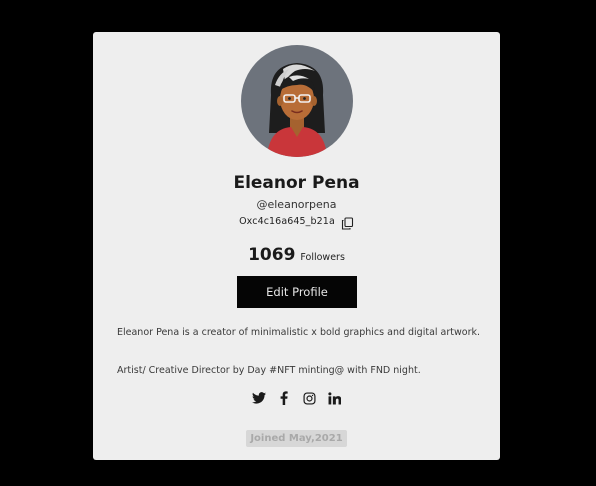 This screenshot has width=596, height=486. Describe the element at coordinates (347, 222) in the screenshot. I see `copy-icon` at that location.